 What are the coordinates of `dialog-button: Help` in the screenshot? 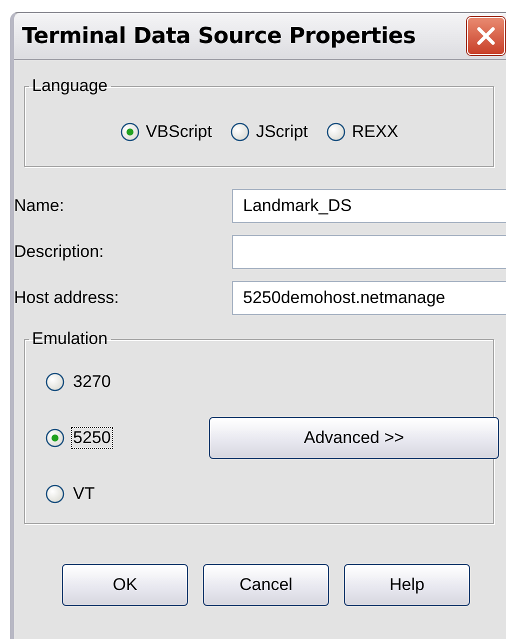 It's located at (407, 585).